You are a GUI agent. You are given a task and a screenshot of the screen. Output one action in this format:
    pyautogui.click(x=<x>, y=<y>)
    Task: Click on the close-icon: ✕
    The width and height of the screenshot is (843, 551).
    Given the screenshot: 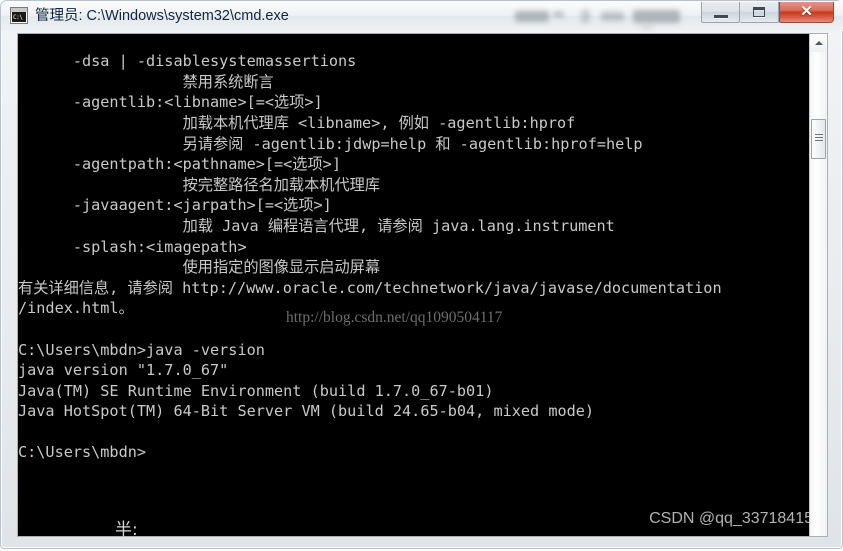 What is the action you would take?
    pyautogui.click(x=806, y=11)
    